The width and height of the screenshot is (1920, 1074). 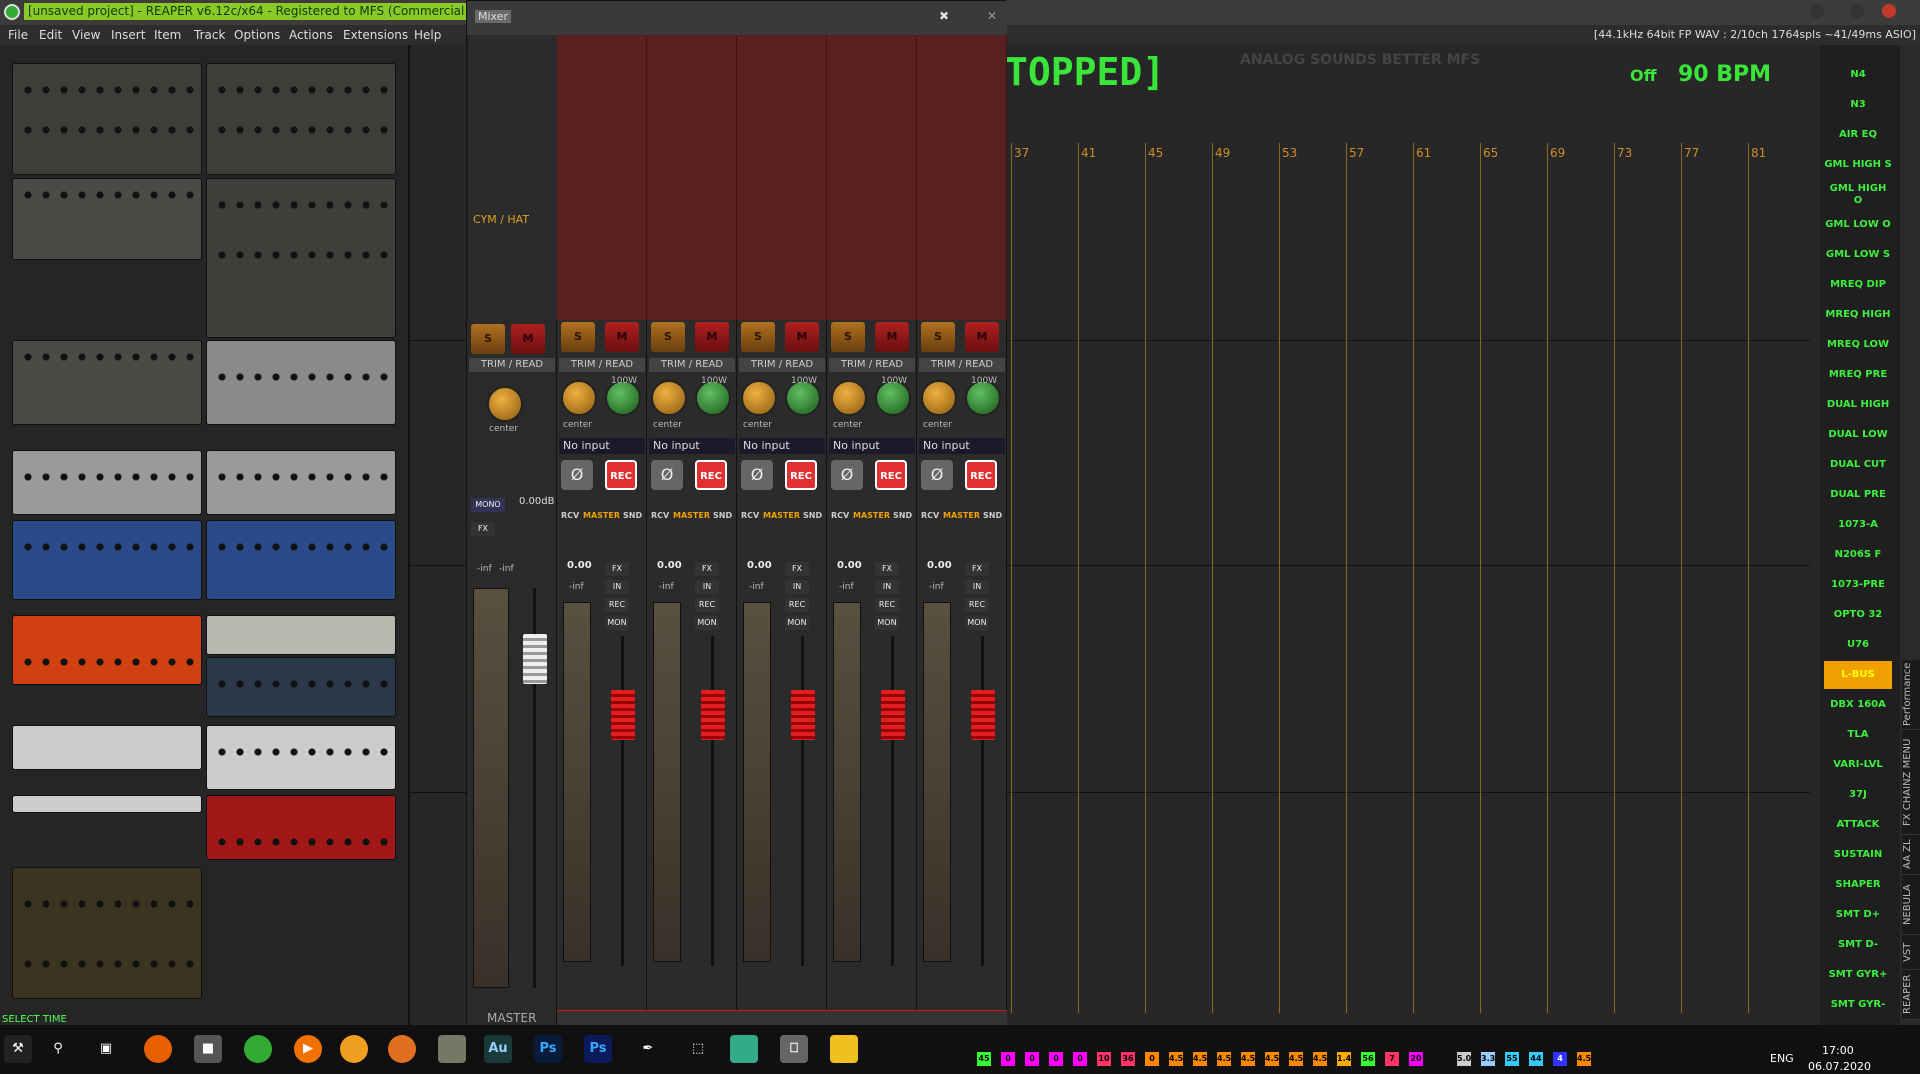 I want to click on mono-button: MONO, so click(x=488, y=505).